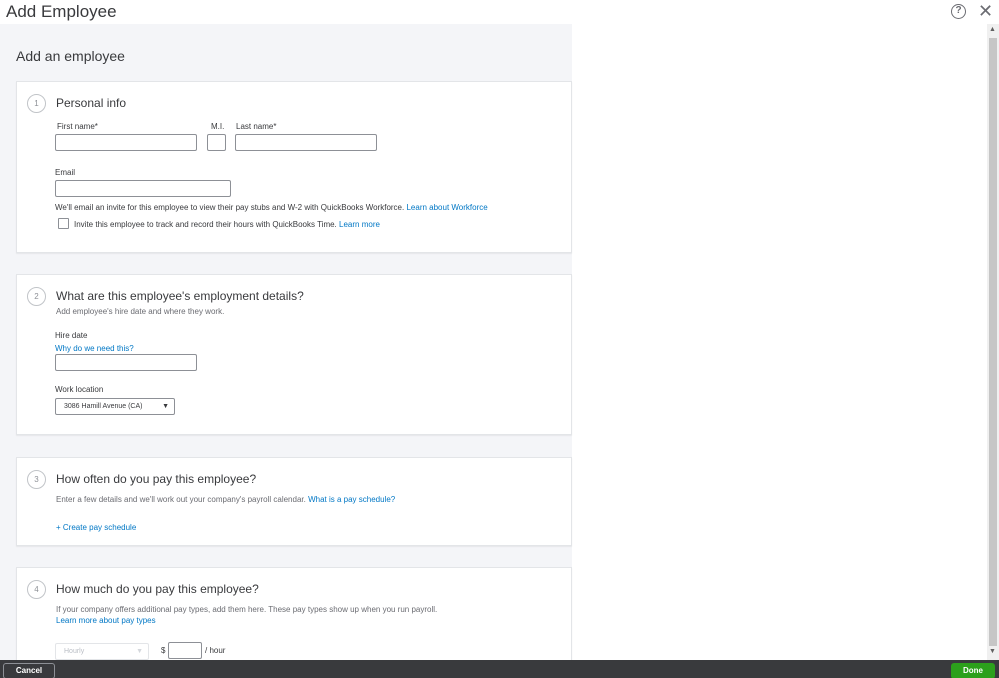  I want to click on hire-date-label: Hire date, so click(71, 335).